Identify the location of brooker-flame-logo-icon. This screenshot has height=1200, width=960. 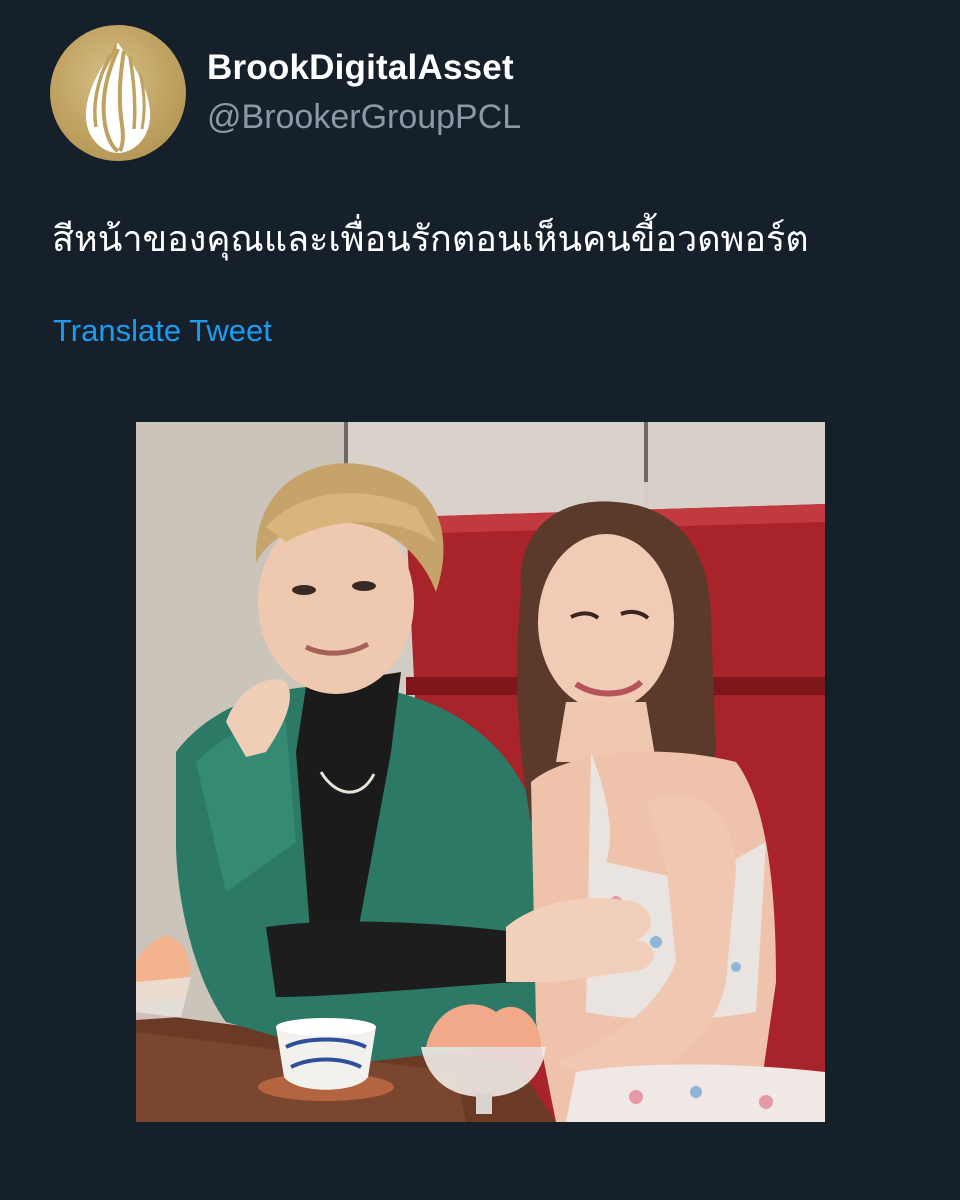
(118, 98).